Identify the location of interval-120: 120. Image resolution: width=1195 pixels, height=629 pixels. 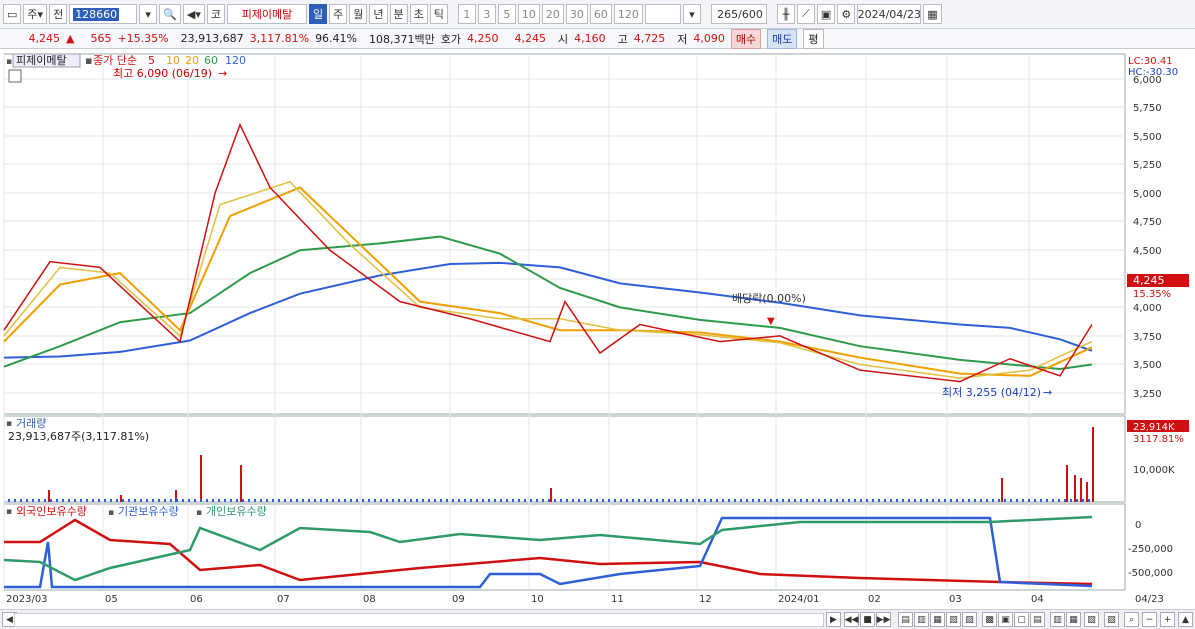
(628, 14).